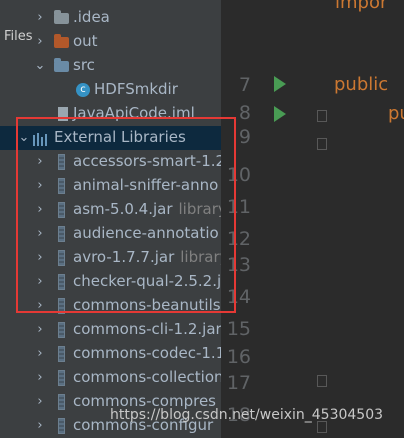  Describe the element at coordinates (244, 85) in the screenshot. I see `line-number: 7` at that location.